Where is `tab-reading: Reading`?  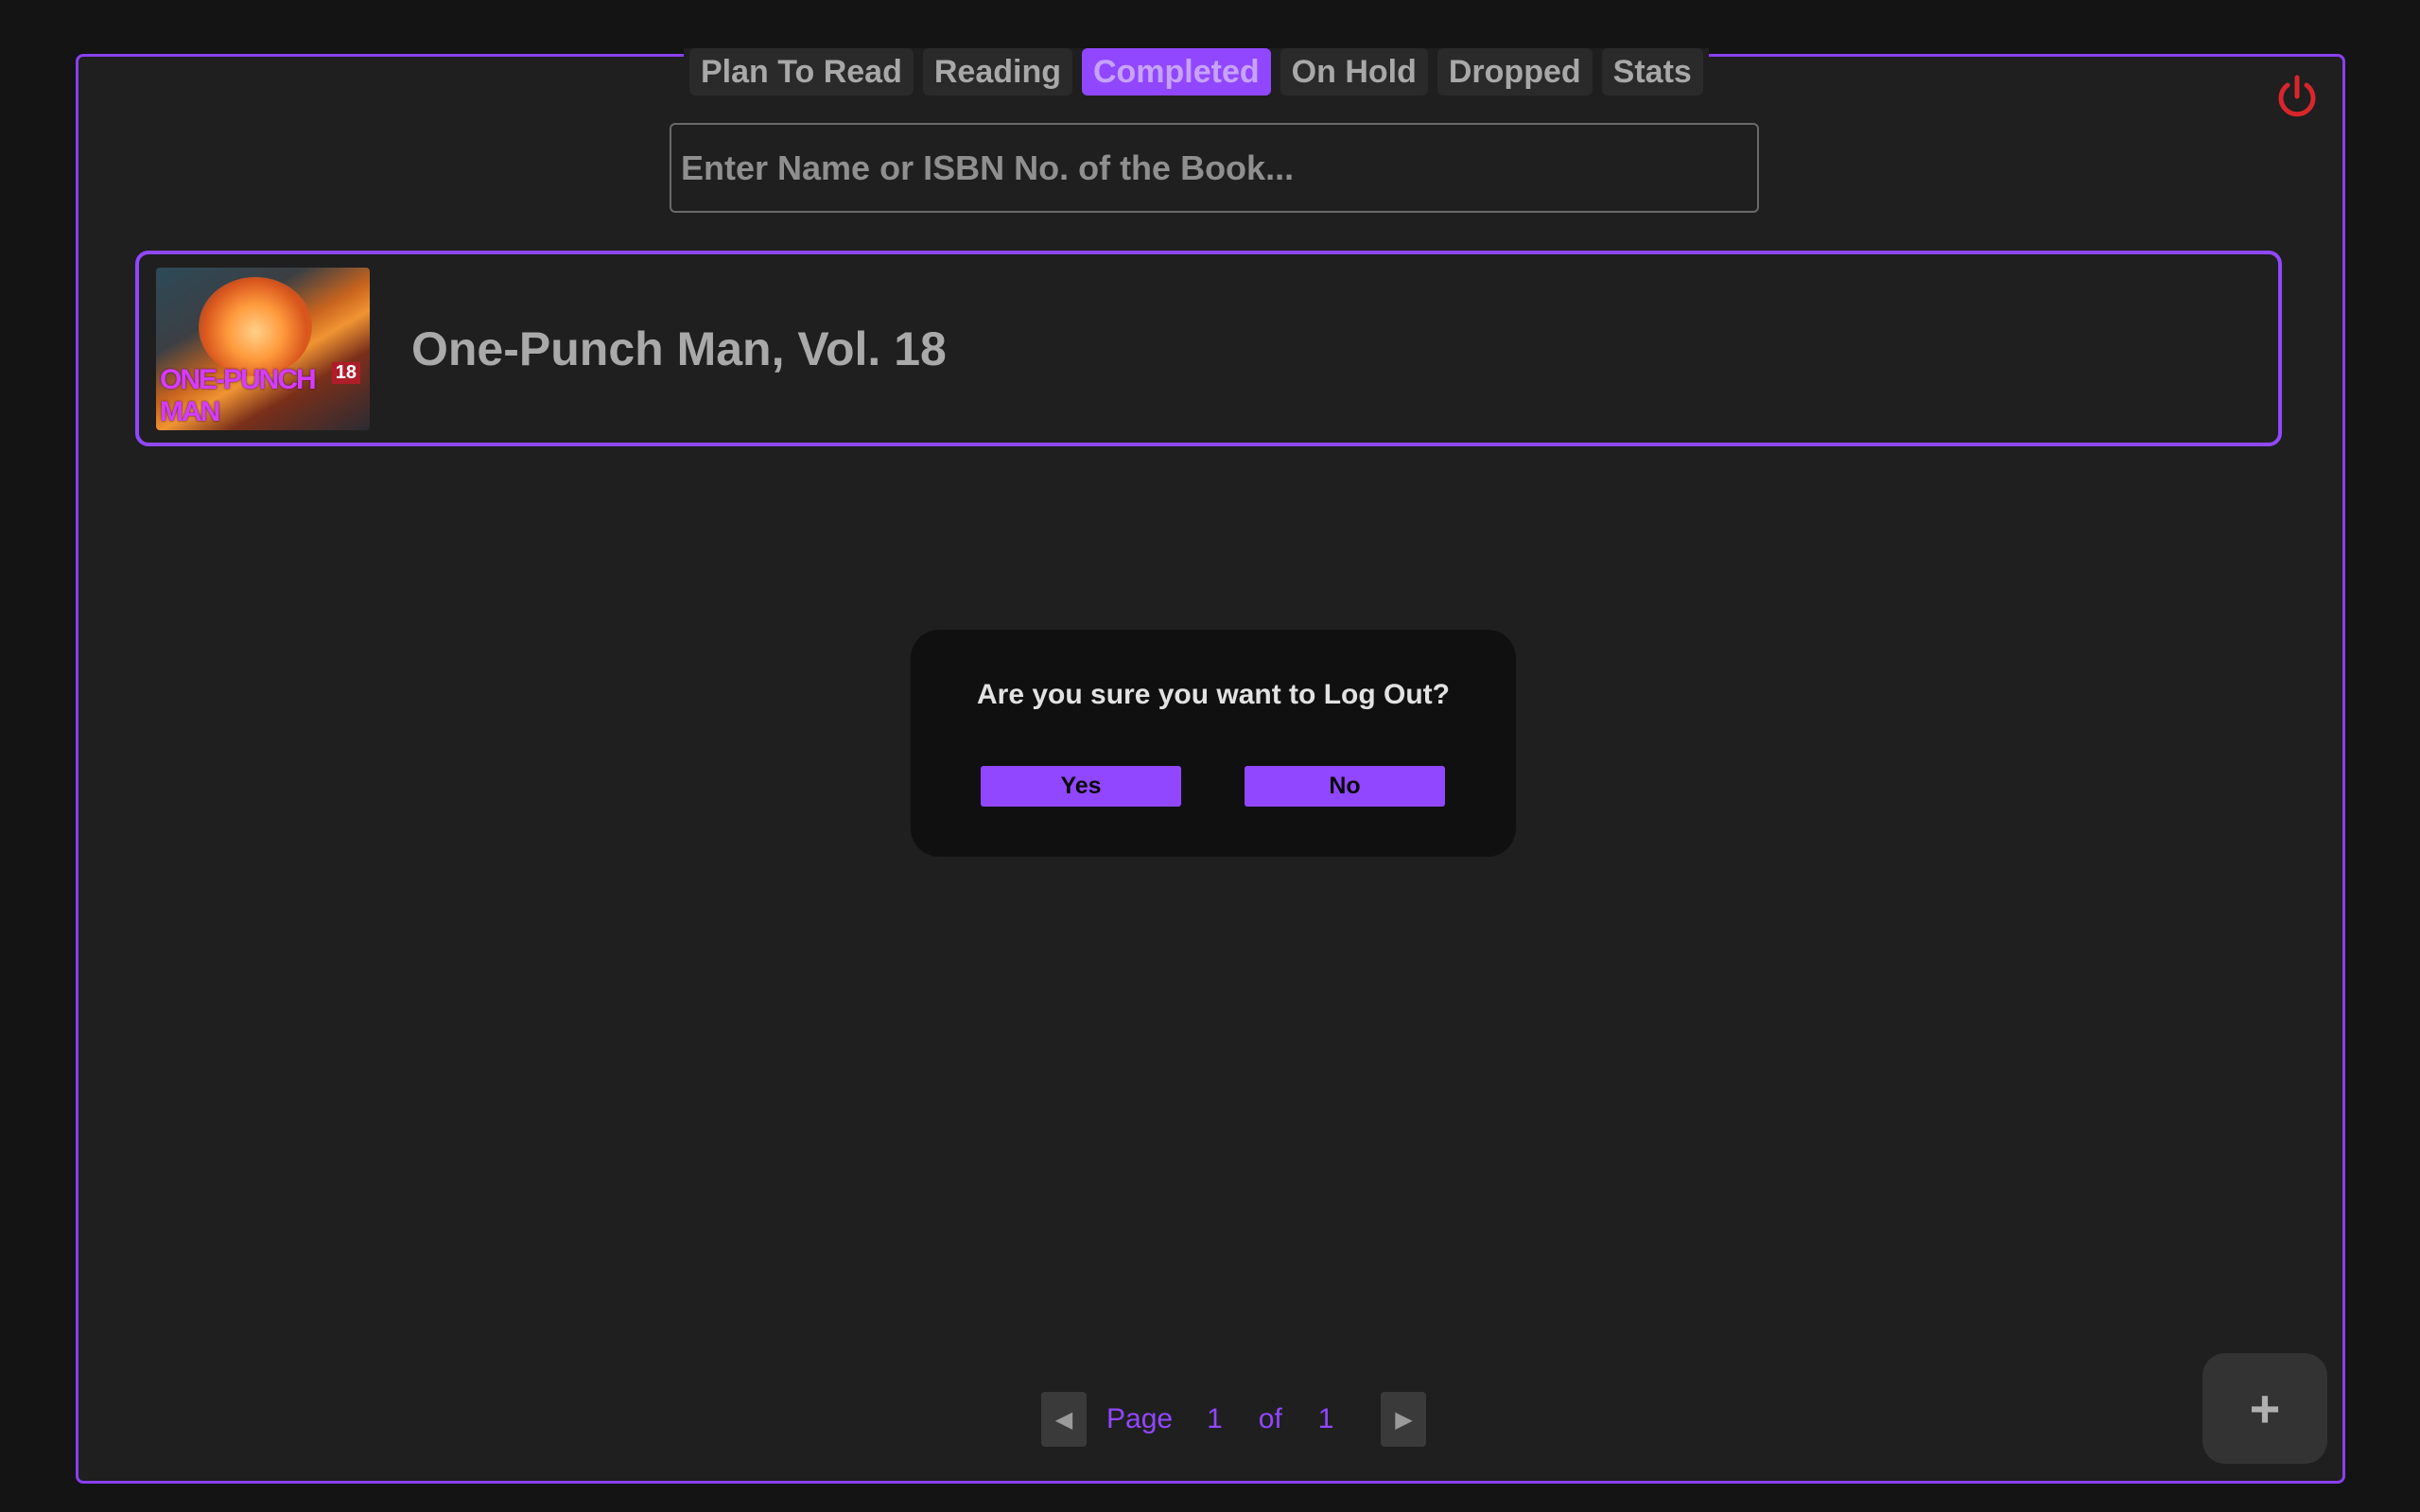 tab-reading: Reading is located at coordinates (997, 72).